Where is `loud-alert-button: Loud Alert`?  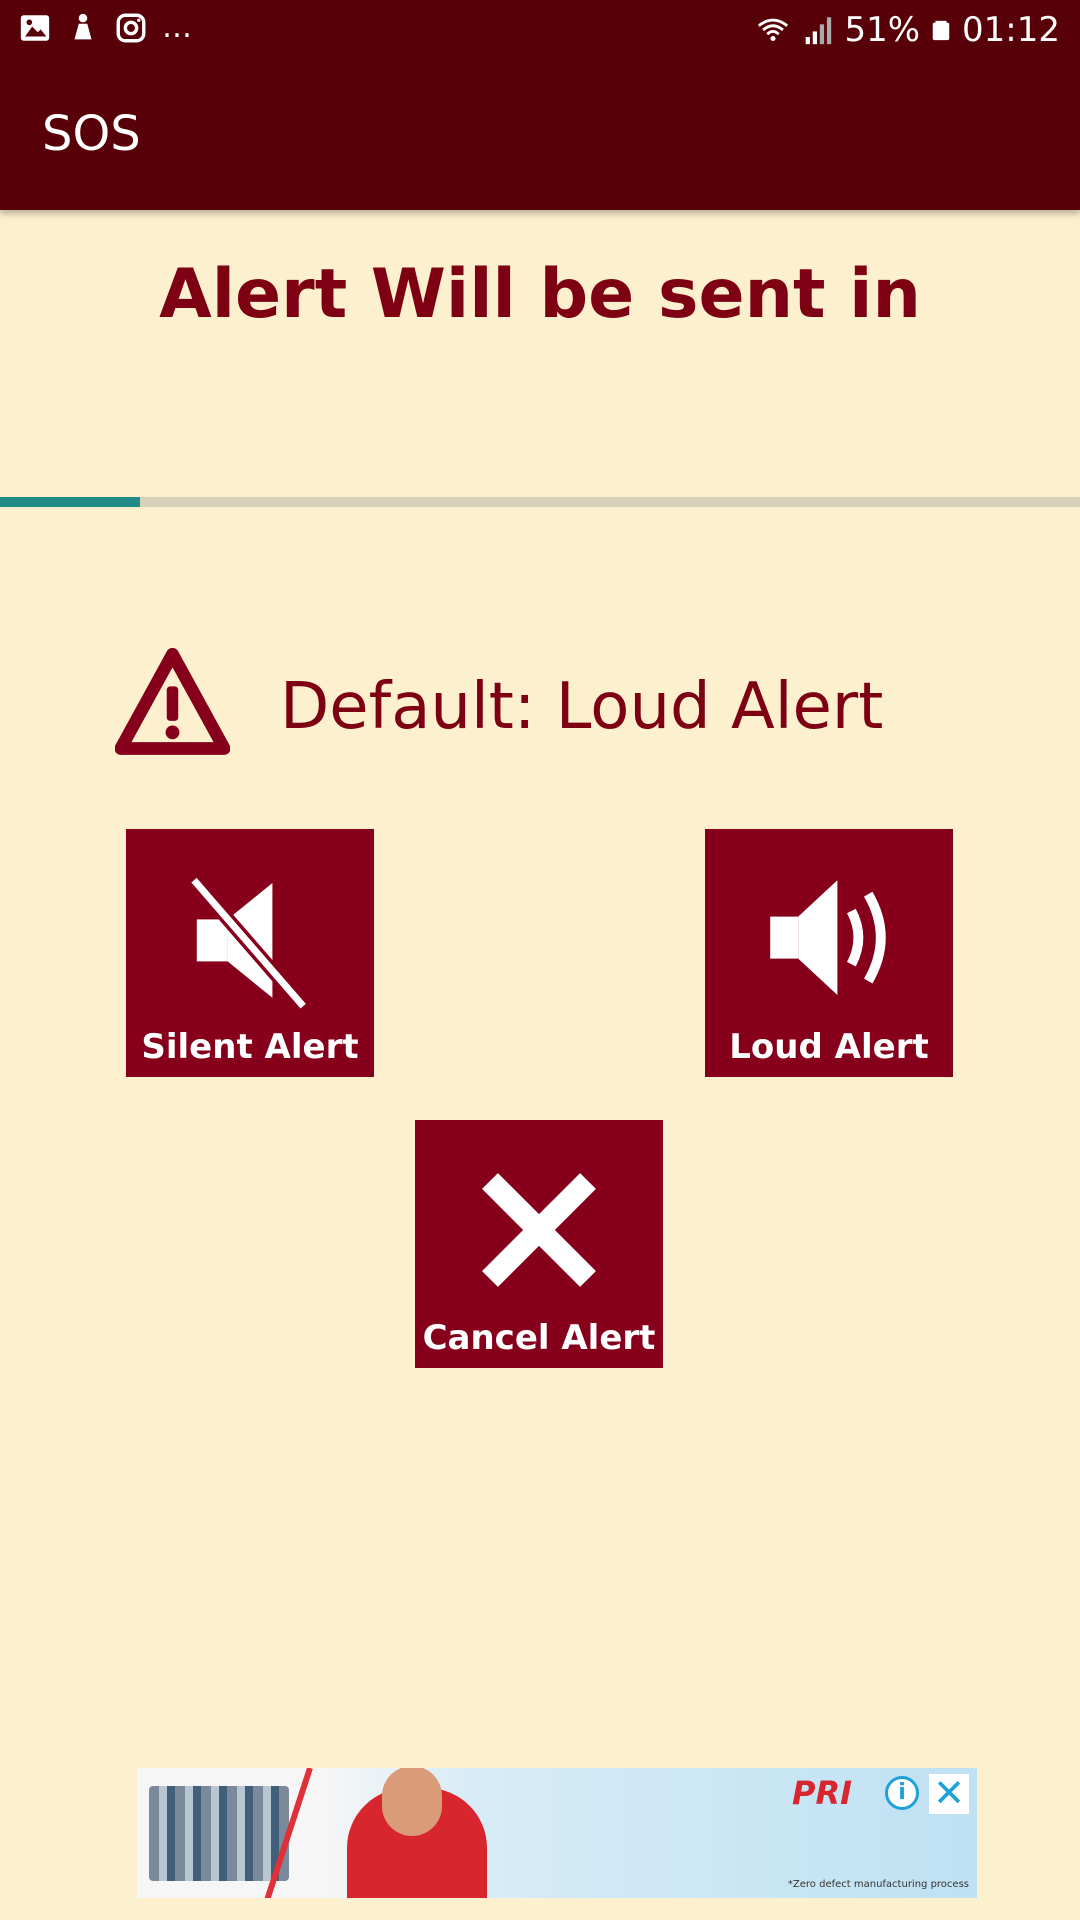 loud-alert-button: Loud Alert is located at coordinates (829, 953).